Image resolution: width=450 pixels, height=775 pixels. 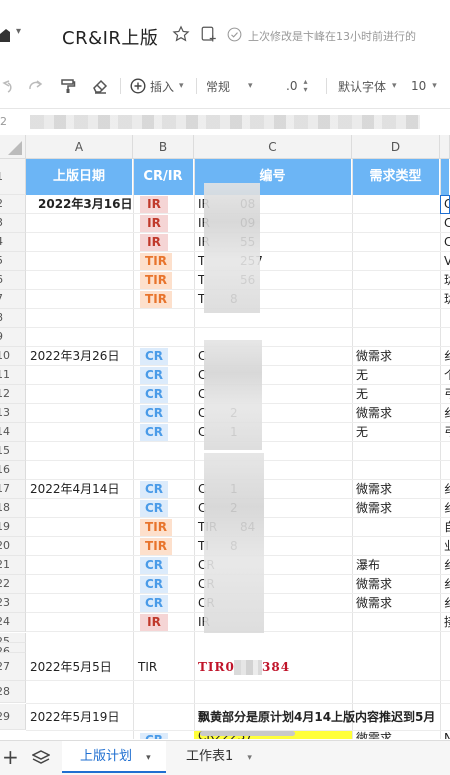 I want to click on row-number: 4, so click(x=13, y=242).